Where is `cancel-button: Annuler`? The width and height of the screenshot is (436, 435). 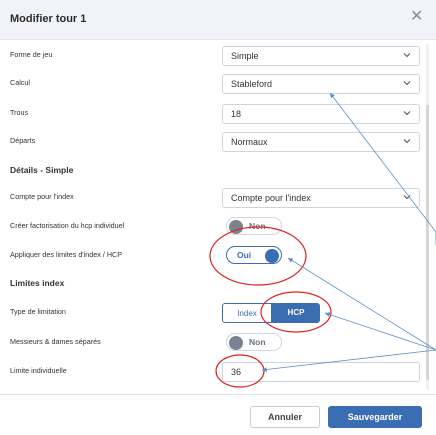
cancel-button: Annuler is located at coordinates (285, 417).